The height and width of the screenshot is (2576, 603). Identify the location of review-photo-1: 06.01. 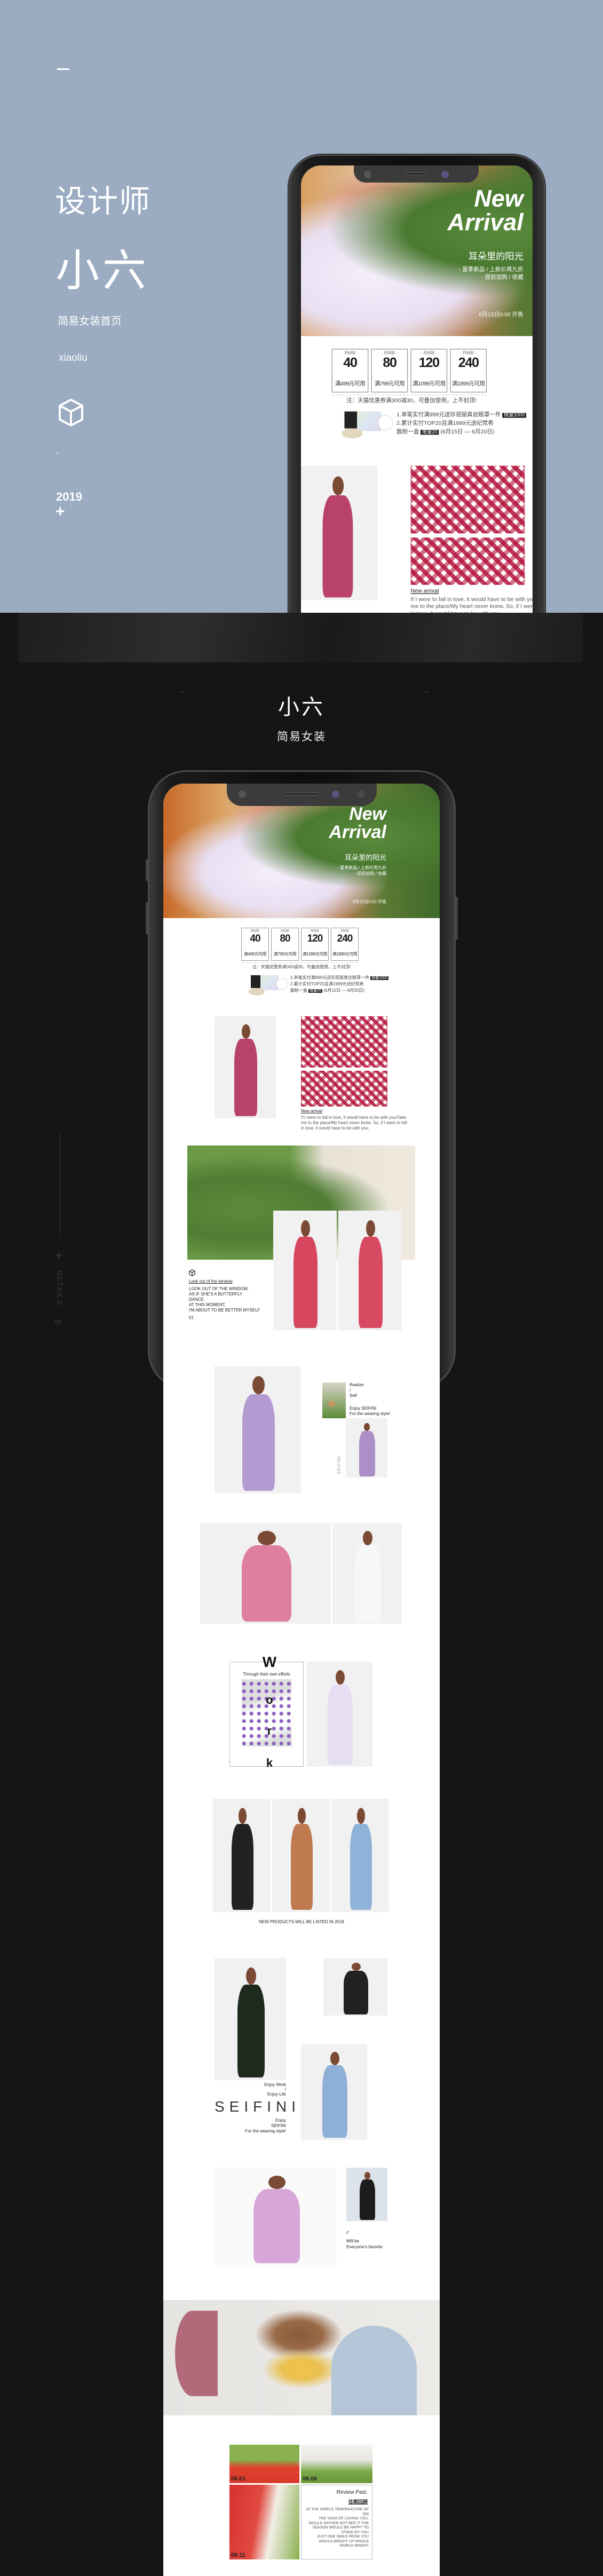
(264, 2464).